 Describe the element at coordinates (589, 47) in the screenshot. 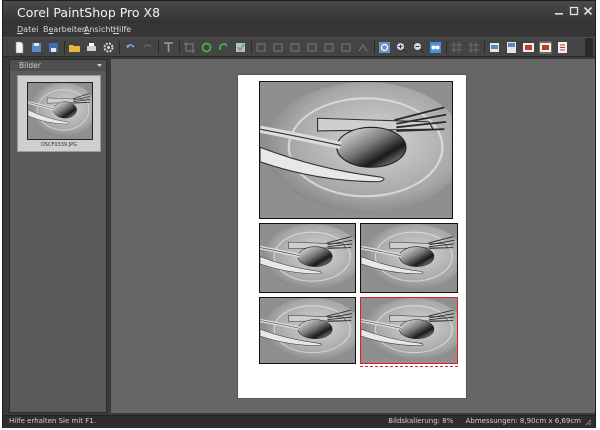

I see `toolbar-overflow-button` at that location.